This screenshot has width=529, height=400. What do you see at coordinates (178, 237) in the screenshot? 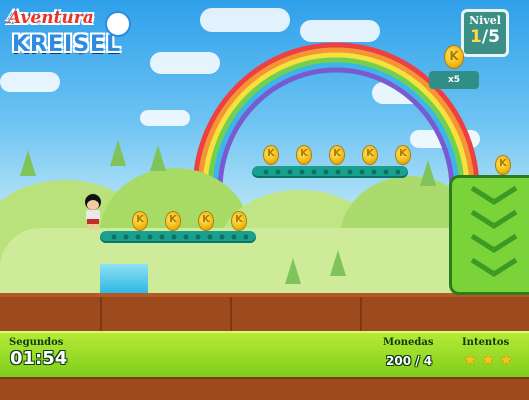
I see `platform-lower` at bounding box center [178, 237].